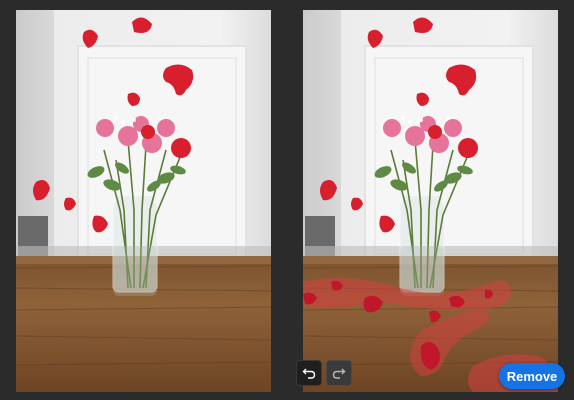 The width and height of the screenshot is (574, 400). I want to click on undo-icon, so click(309, 373).